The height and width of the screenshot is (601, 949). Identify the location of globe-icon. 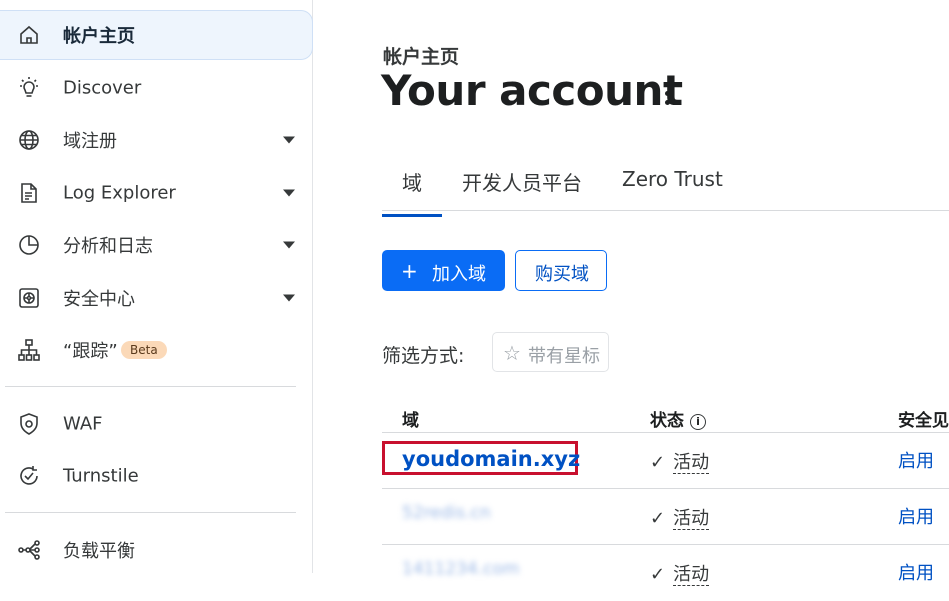
(29, 140).